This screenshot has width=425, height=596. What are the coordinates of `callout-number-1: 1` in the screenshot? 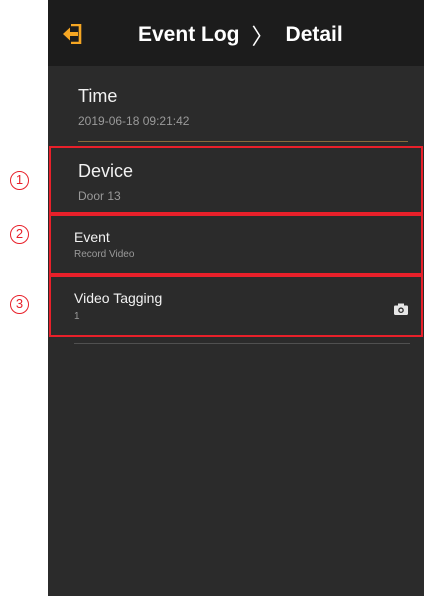 It's located at (19, 180).